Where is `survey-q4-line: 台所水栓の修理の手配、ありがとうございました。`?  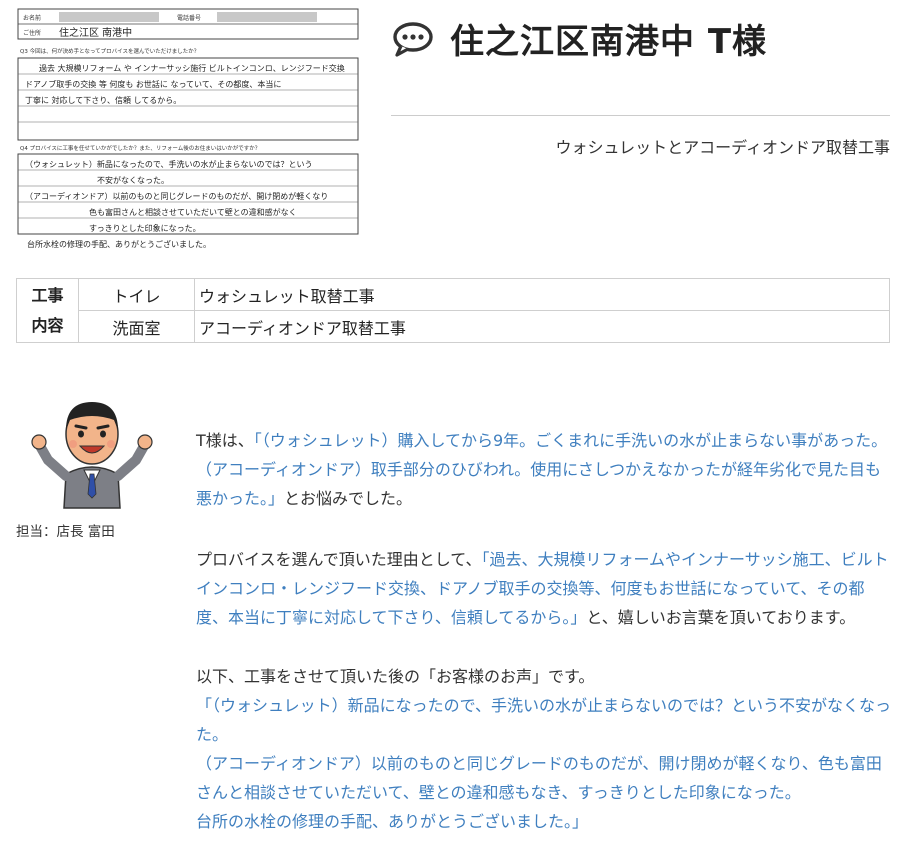
survey-q4-line: 台所水栓の修理の手配、ありがとうございました。 is located at coordinates (119, 244).